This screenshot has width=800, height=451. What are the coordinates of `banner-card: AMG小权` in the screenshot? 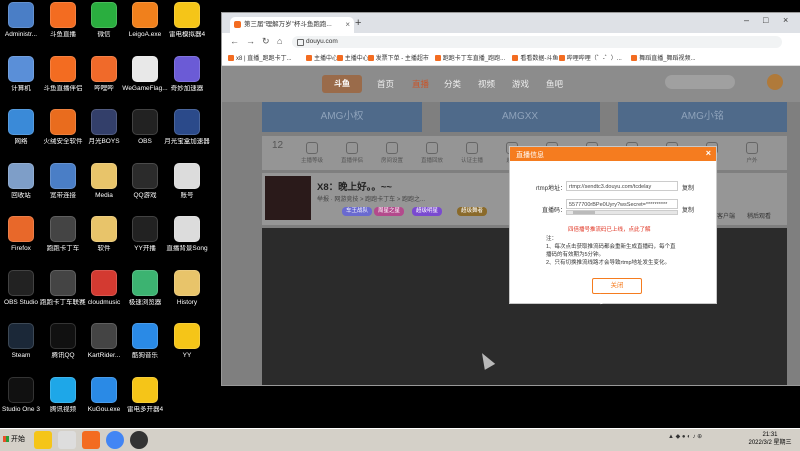 It's located at (342, 117).